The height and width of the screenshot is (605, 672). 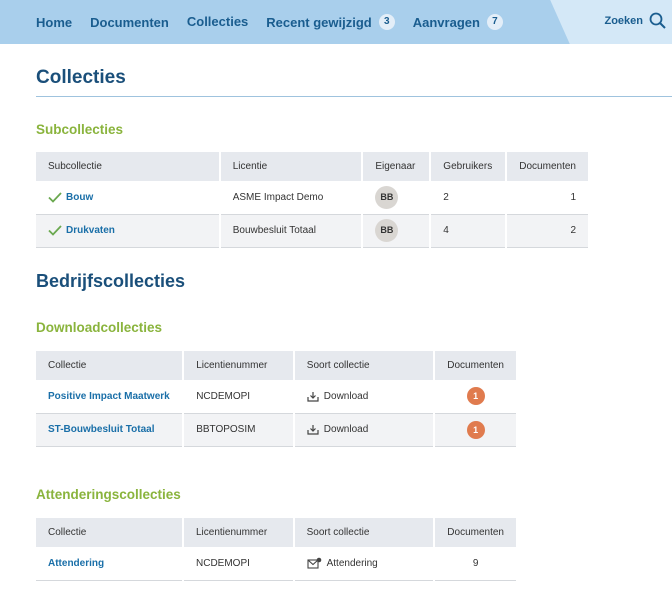 I want to click on collectie-link: ST-Bouwbesluit Totaal, so click(x=101, y=429).